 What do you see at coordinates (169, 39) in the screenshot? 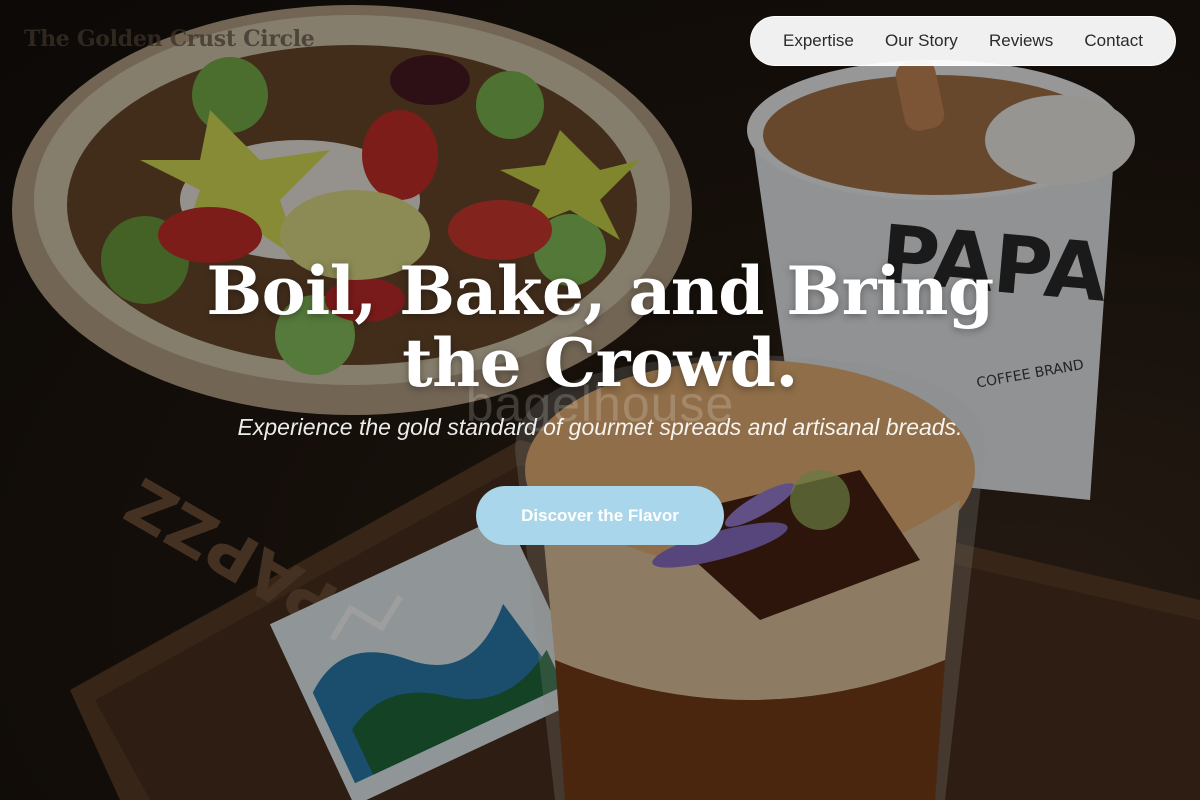
I see `site-logo: The Golden Crust Circle` at bounding box center [169, 39].